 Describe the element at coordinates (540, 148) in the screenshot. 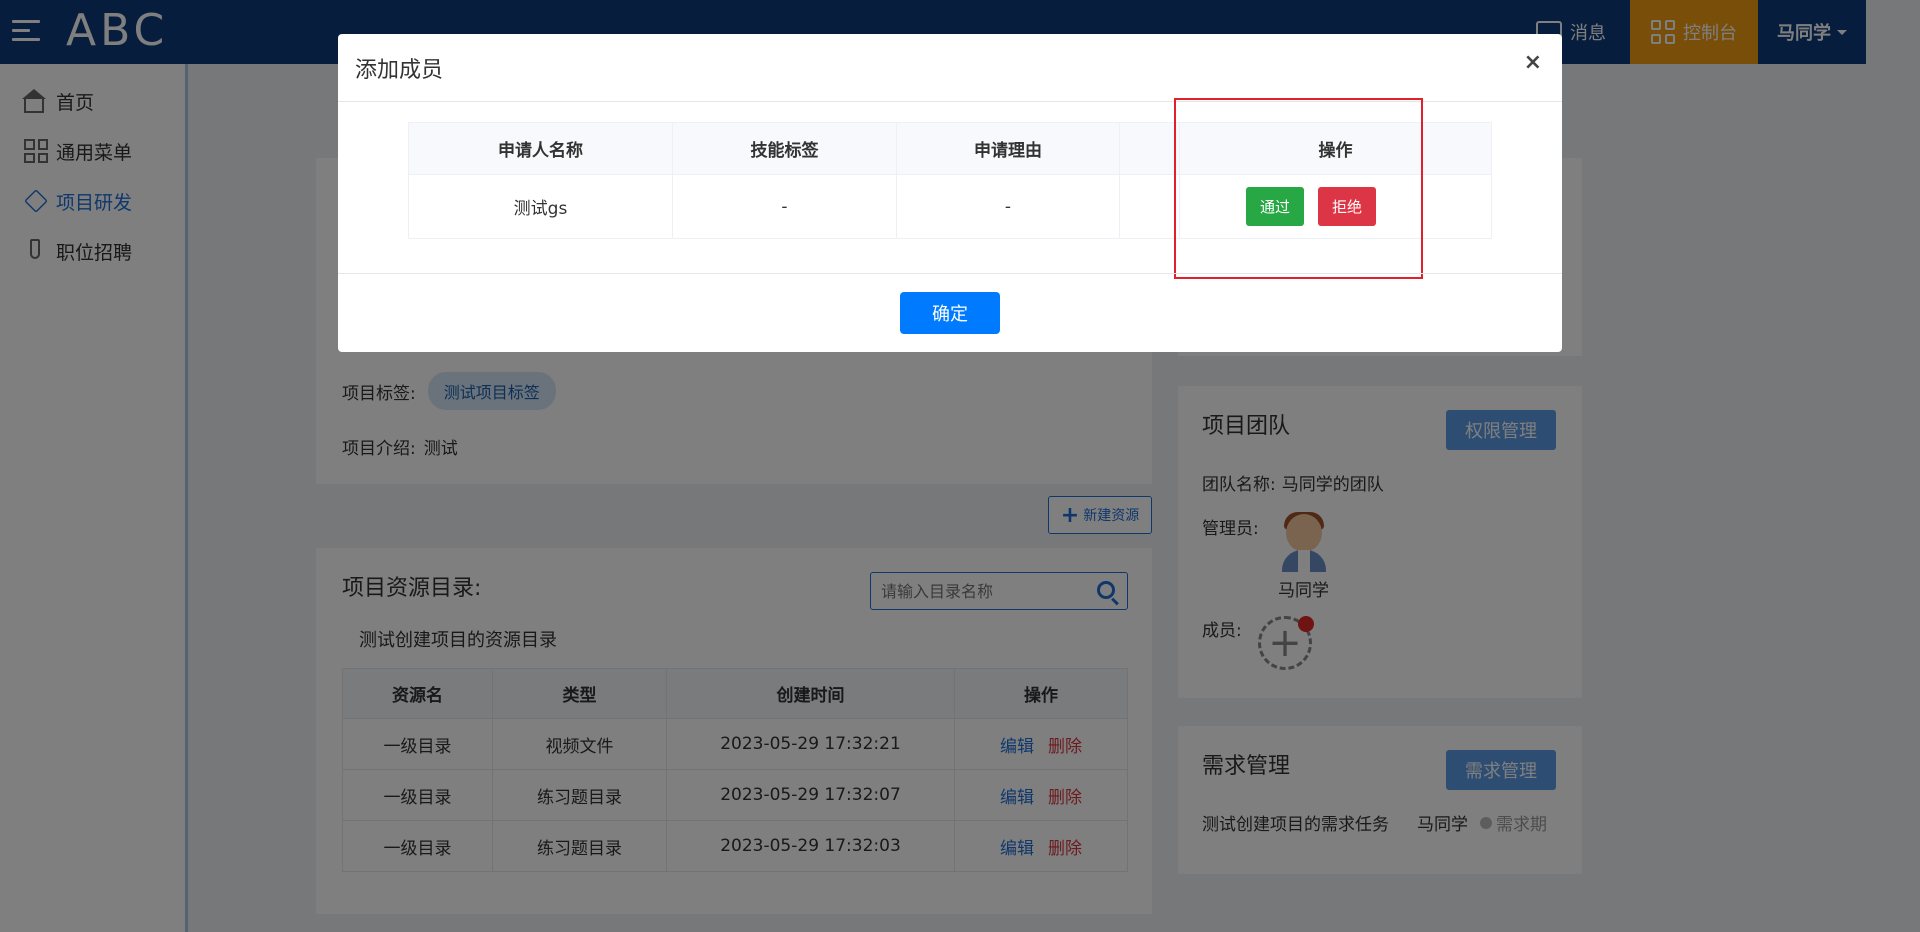

I see `column-header: 申请人名称` at that location.